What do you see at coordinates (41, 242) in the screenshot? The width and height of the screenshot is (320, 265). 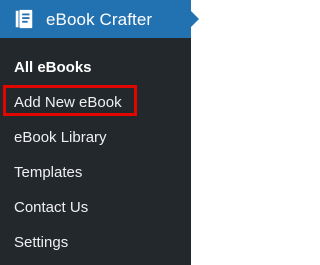 I see `submenu-item-label: Settings` at bounding box center [41, 242].